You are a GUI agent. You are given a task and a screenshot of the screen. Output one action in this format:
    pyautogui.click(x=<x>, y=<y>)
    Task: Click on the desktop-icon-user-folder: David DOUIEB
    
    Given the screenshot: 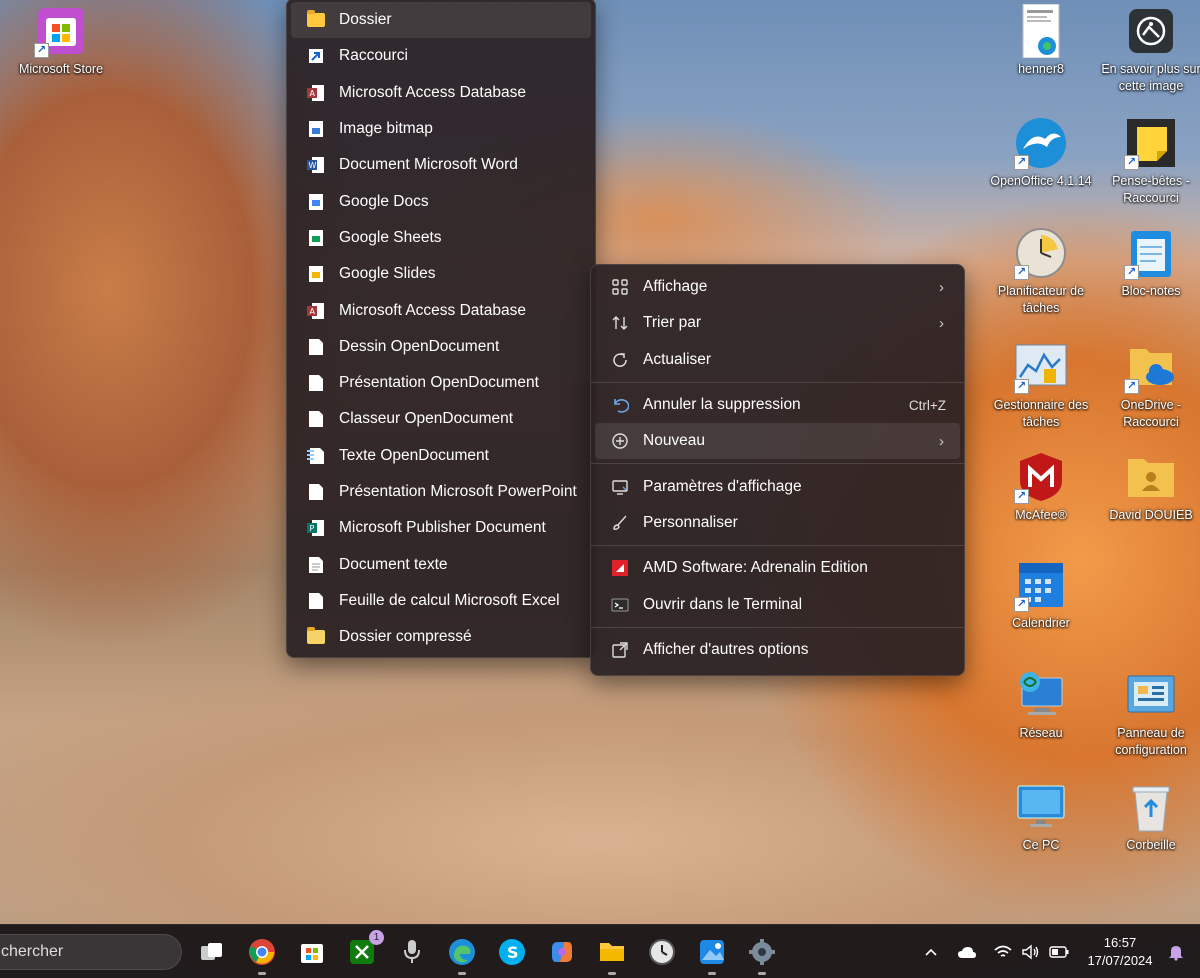 What is the action you would take?
    pyautogui.click(x=1148, y=487)
    